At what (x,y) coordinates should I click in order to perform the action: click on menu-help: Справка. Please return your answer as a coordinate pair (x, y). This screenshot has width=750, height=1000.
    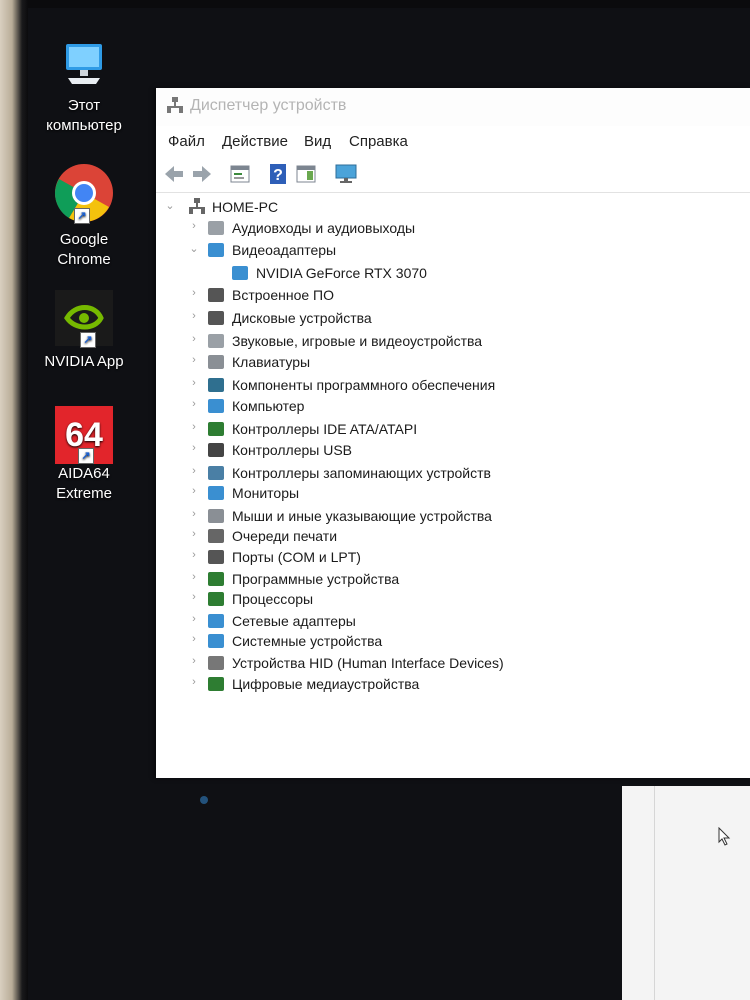
    Looking at the image, I should click on (378, 141).